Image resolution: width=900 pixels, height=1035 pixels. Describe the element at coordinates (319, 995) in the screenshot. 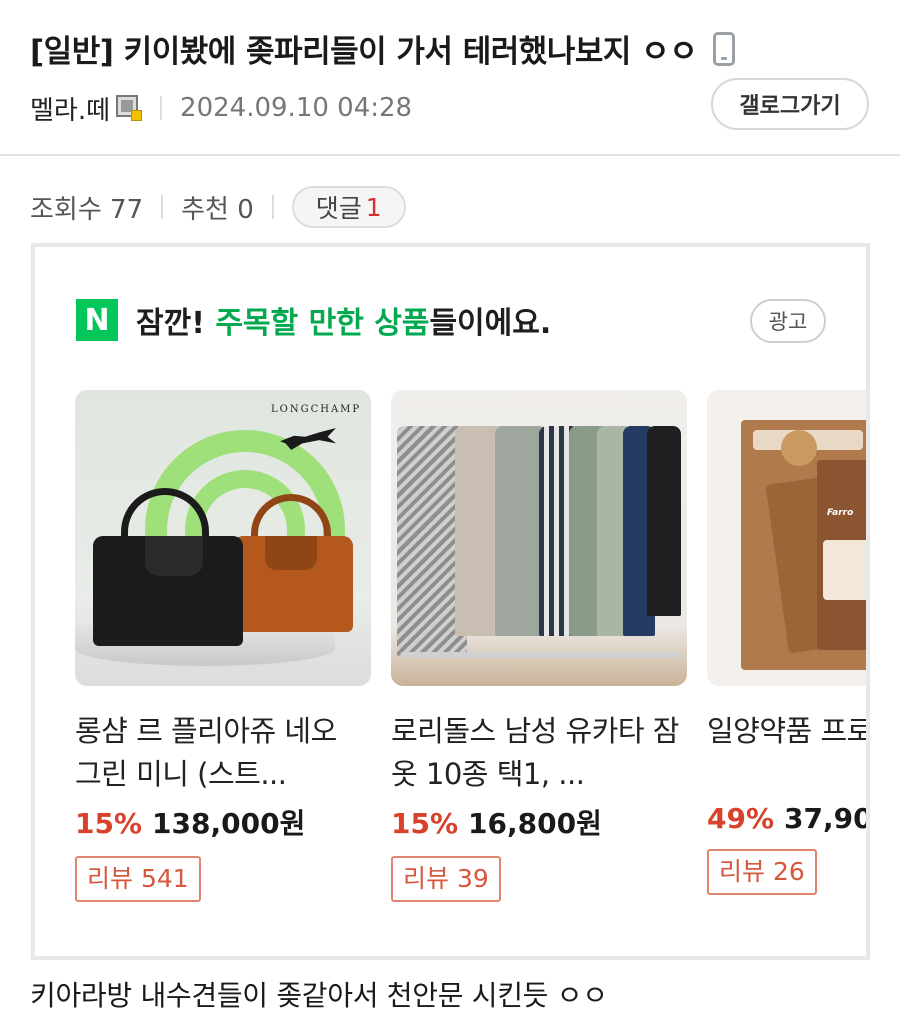

I see `post-body-text: 키아라방 내수견들이 좆같아서 천안문 시킨듯 ㅇㅇ` at that location.